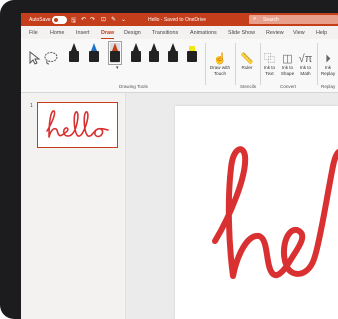 Image resolution: width=338 pixels, height=319 pixels. Describe the element at coordinates (33, 33) in the screenshot. I see `tab-file: File` at that location.